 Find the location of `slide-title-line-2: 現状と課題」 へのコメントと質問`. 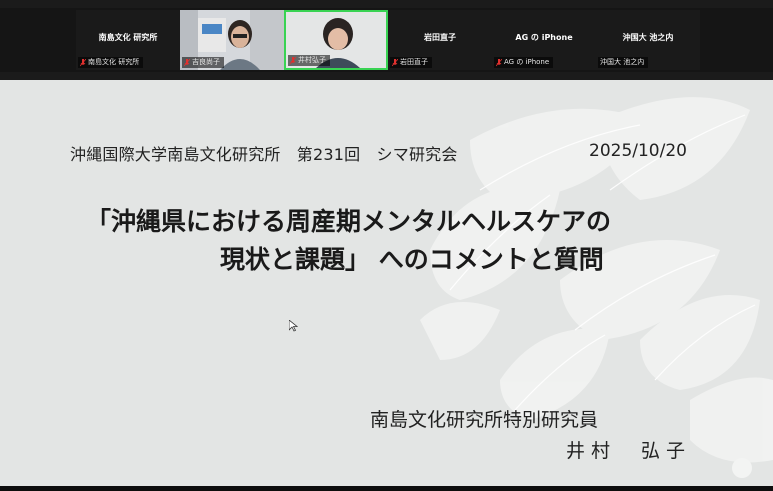

slide-title-line-2: 現状と課題」 へのコメントと質問 is located at coordinates (412, 259).